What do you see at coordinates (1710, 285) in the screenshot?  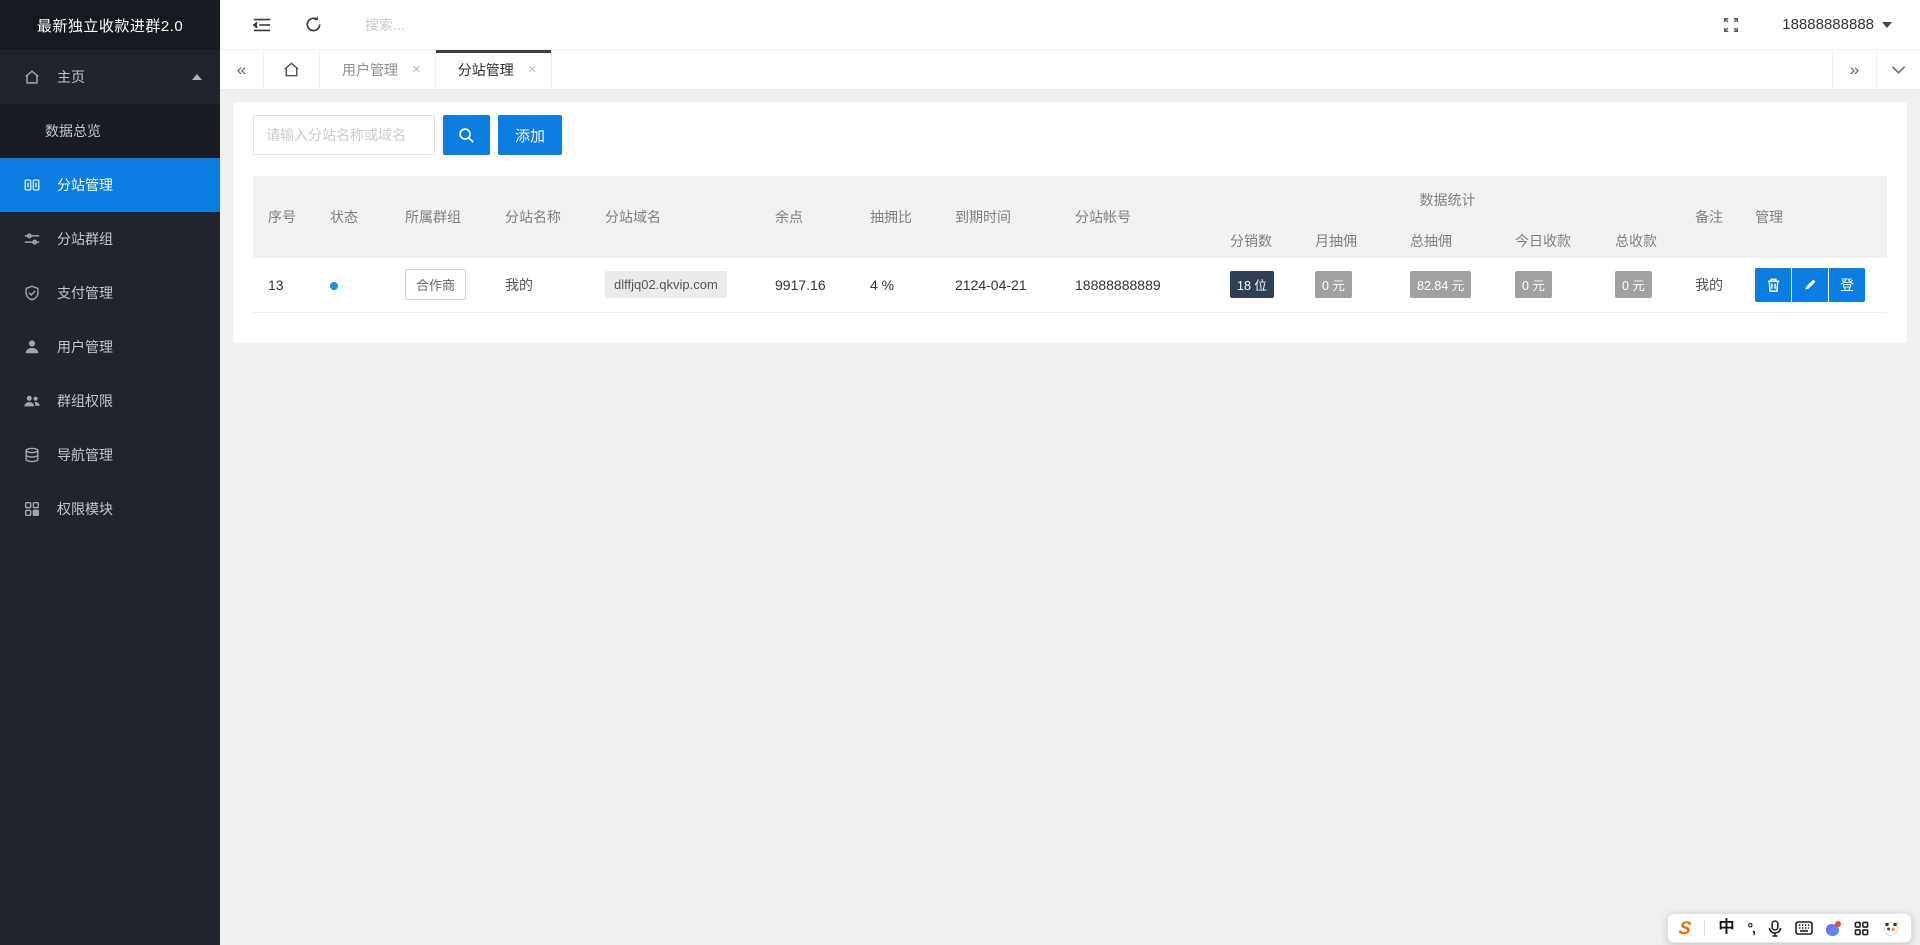 I see `cell-remark: 我的` at bounding box center [1710, 285].